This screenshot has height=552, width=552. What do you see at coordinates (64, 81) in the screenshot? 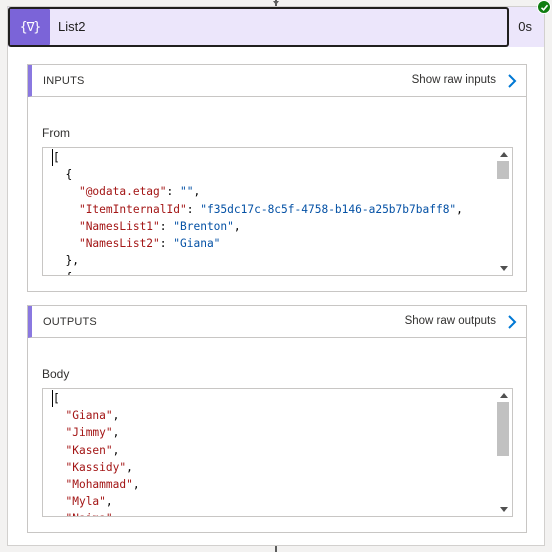
I see `inputs-title: INPUTS` at bounding box center [64, 81].